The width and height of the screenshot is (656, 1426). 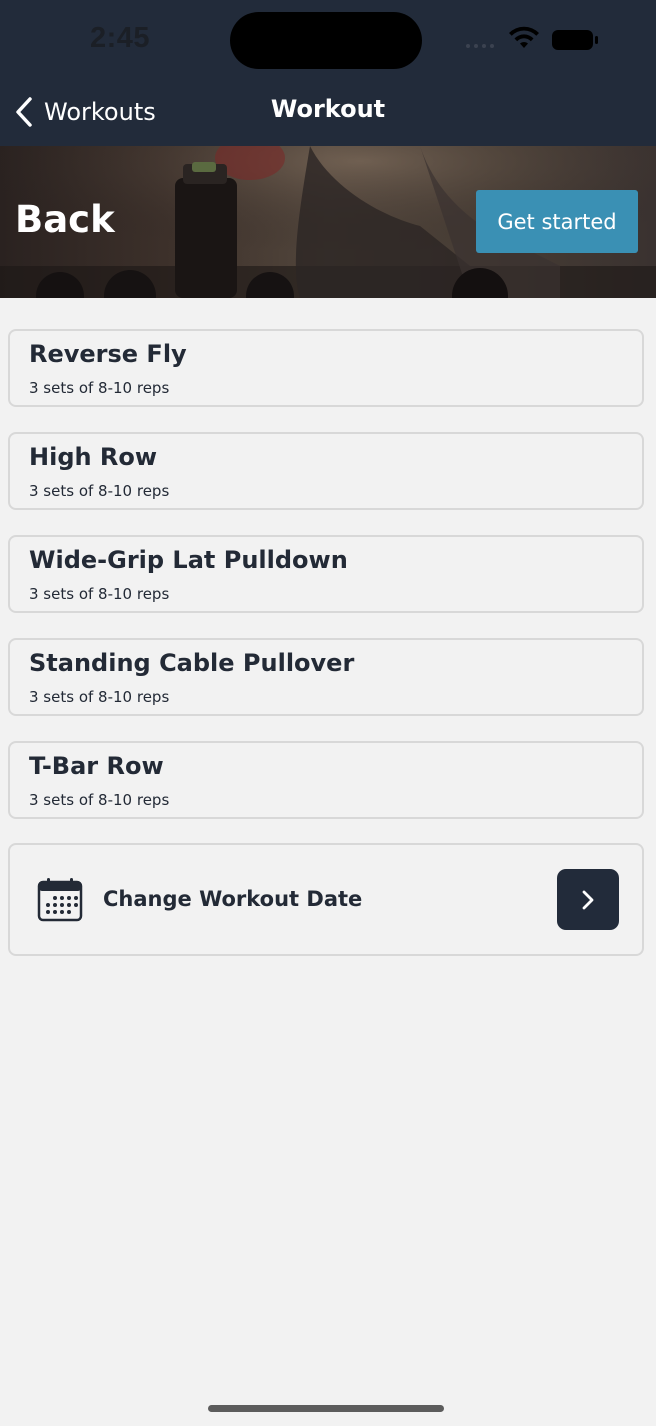 What do you see at coordinates (557, 221) in the screenshot?
I see `get-started-button: Get started` at bounding box center [557, 221].